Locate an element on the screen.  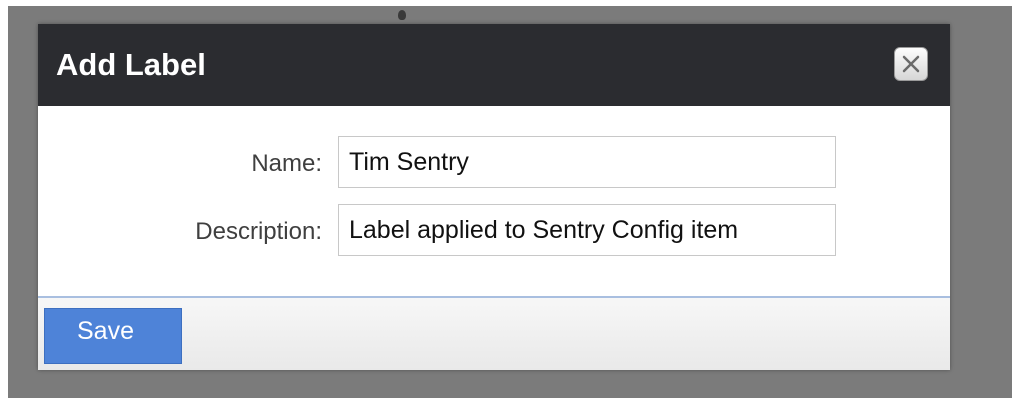
dialog-title: Add Label is located at coordinates (131, 64).